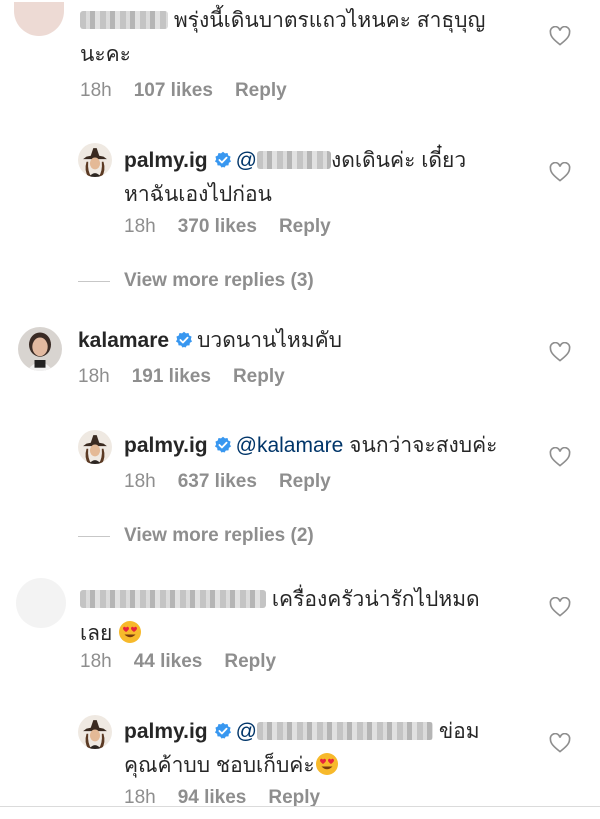 The width and height of the screenshot is (600, 819). Describe the element at coordinates (283, 37) in the screenshot. I see `comment-text: พรุ่งนี้เดินบาตรแถวไหนคะ สาธุบุญ นะคะ` at that location.